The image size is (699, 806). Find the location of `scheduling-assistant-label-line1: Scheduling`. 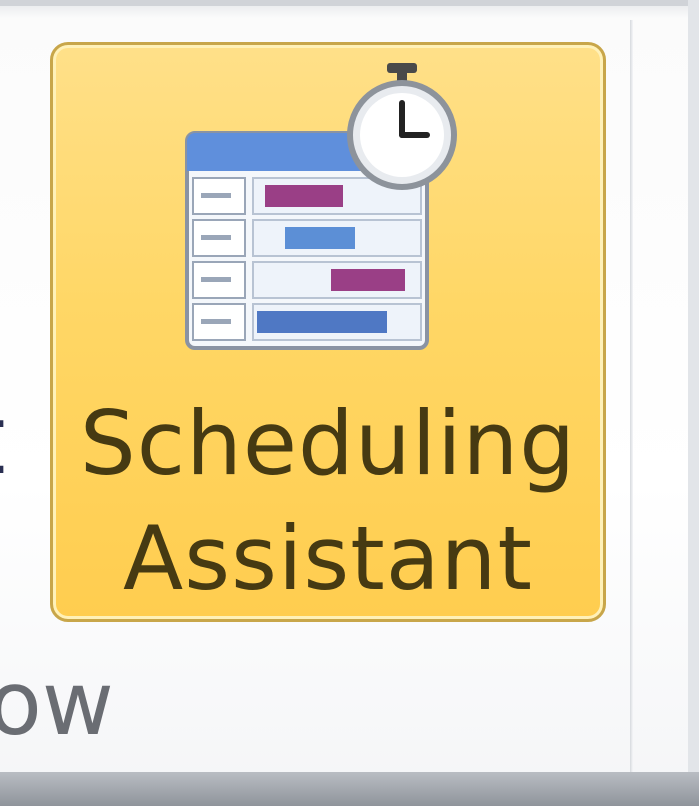

scheduling-assistant-label-line1: Scheduling is located at coordinates (328, 443).